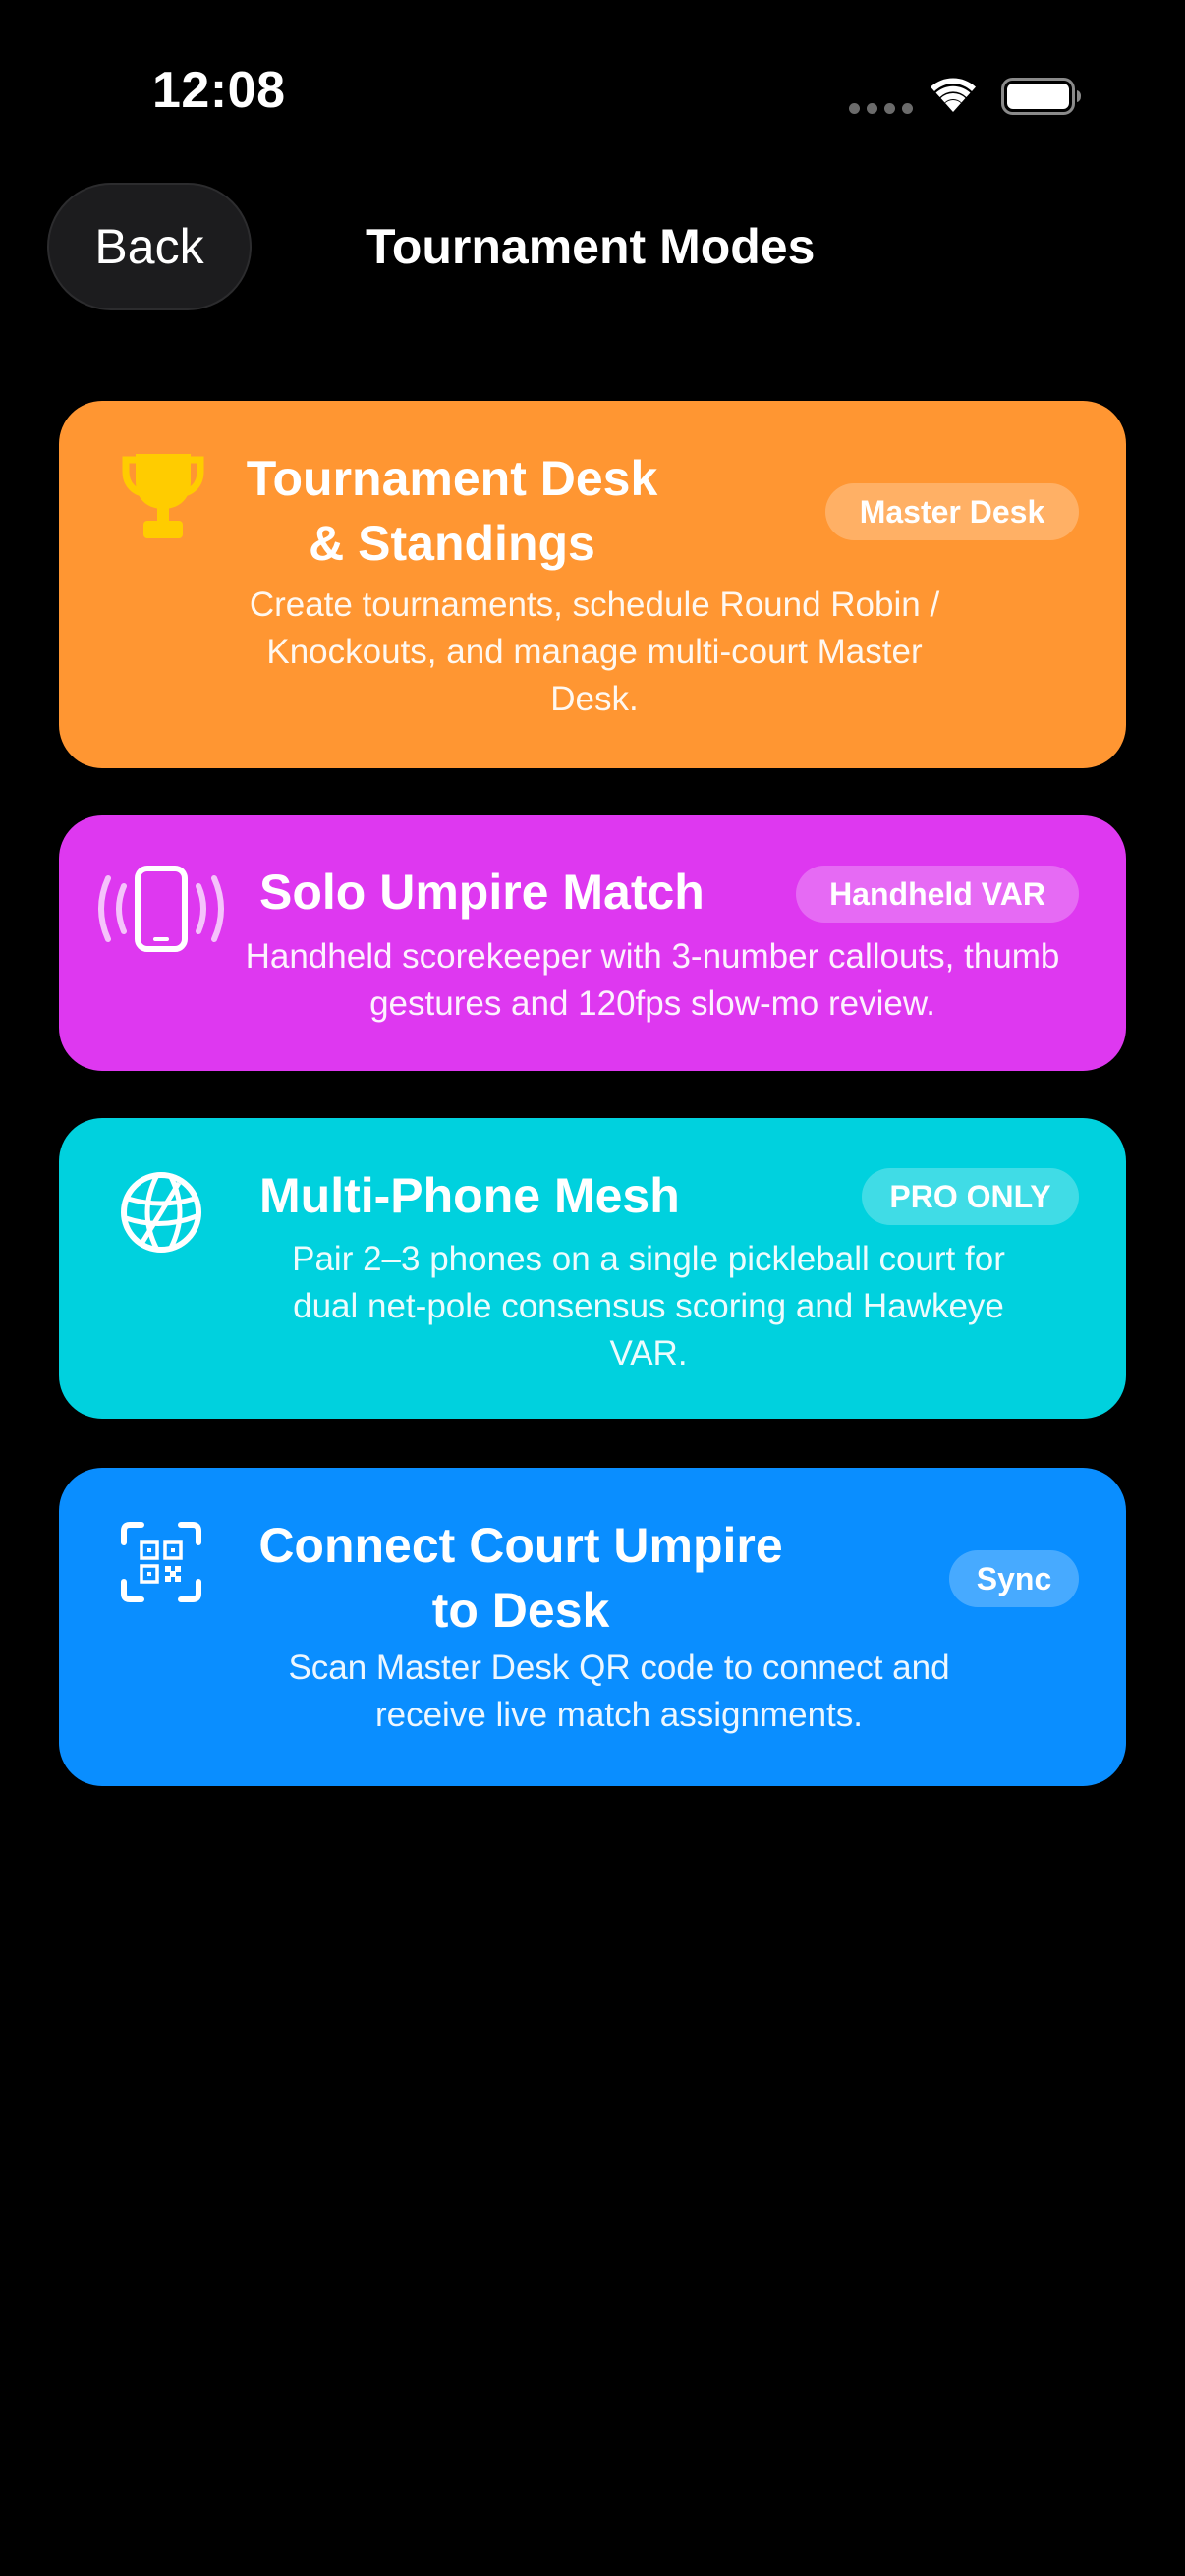 The height and width of the screenshot is (2576, 1185). What do you see at coordinates (881, 108) in the screenshot?
I see `cellular-signal-icon` at bounding box center [881, 108].